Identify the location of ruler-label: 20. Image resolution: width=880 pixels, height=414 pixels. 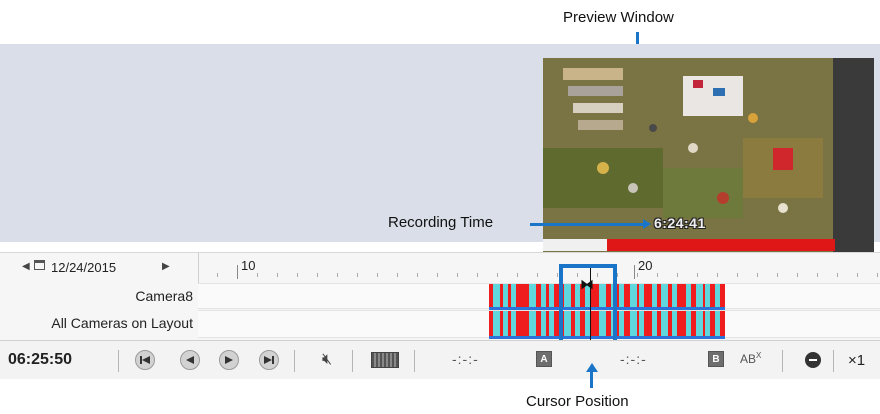
(645, 265).